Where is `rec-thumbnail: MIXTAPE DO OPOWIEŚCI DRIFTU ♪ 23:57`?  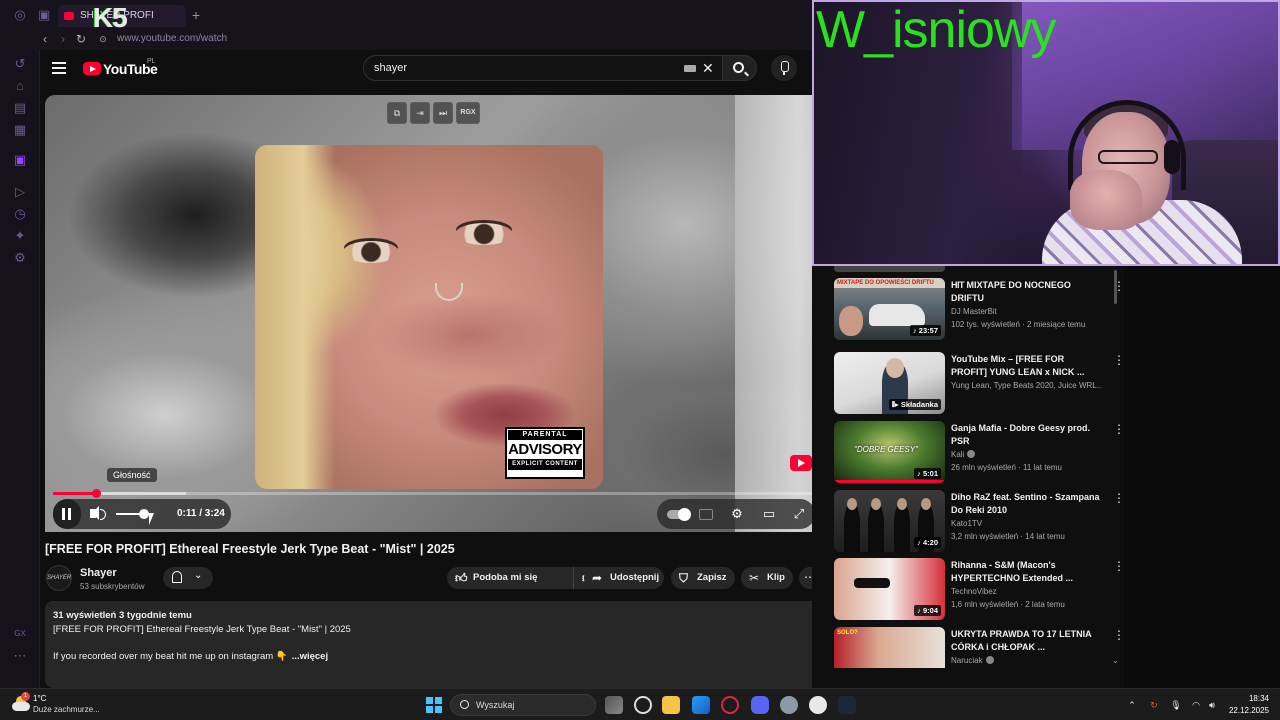
rec-thumbnail: MIXTAPE DO OPOWIEŚCI DRIFTU ♪ 23:57 is located at coordinates (889, 309).